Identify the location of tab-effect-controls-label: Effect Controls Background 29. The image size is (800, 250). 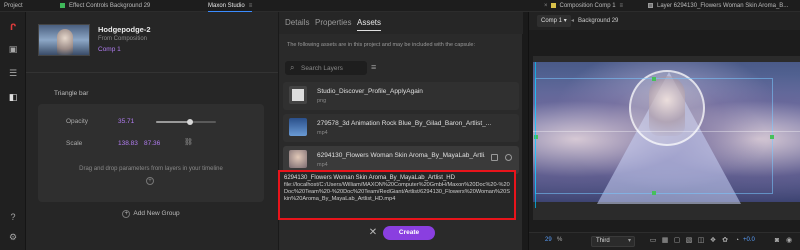
(110, 6).